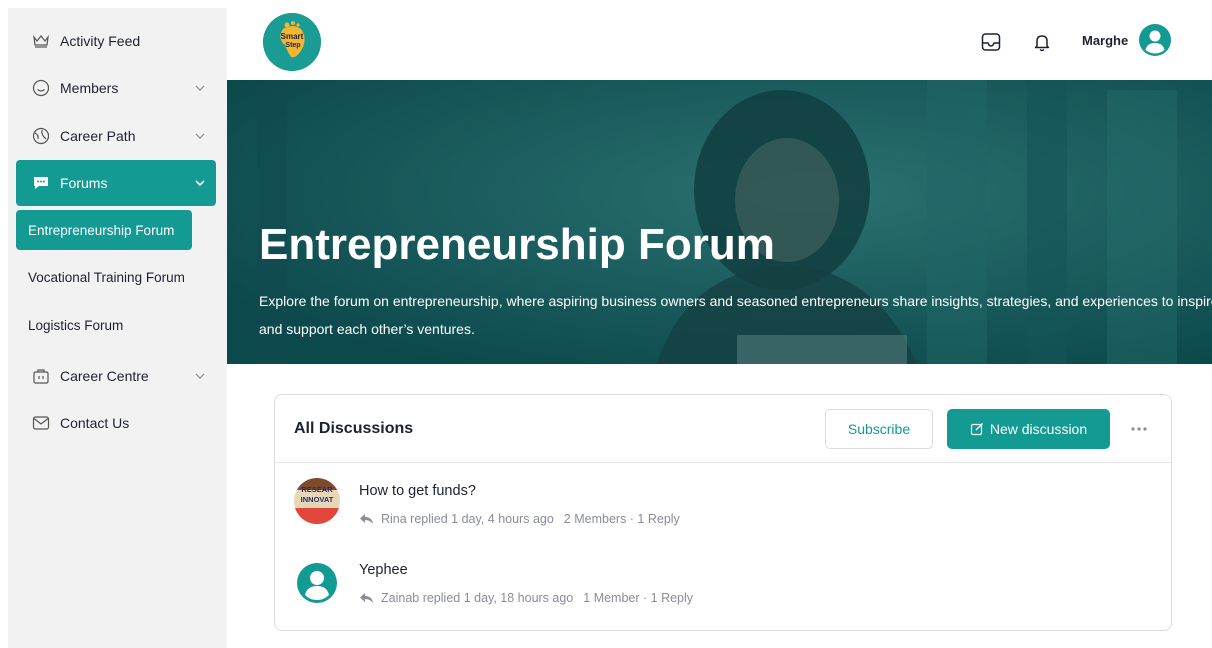 This screenshot has height=648, width=1212. Describe the element at coordinates (1105, 40) in the screenshot. I see `user-name: Marghe` at that location.